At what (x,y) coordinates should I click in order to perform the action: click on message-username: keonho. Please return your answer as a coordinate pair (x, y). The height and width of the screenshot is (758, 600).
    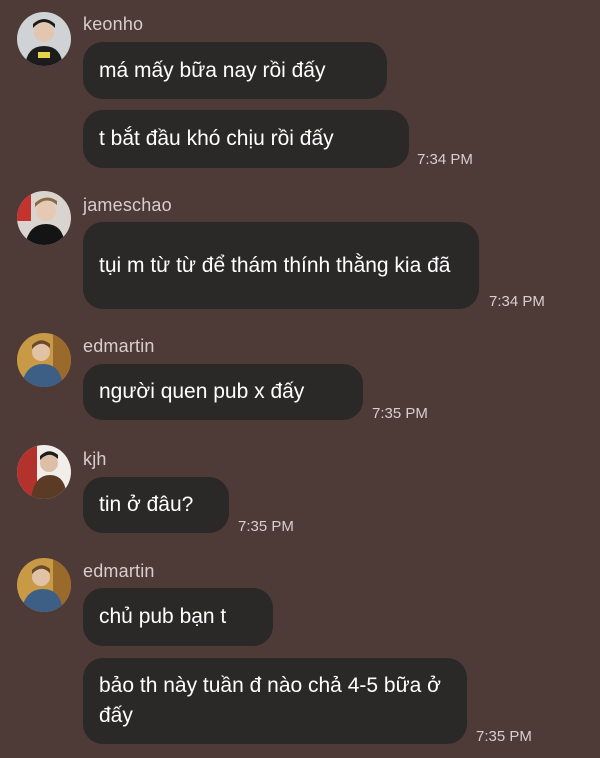
    Looking at the image, I should click on (113, 24).